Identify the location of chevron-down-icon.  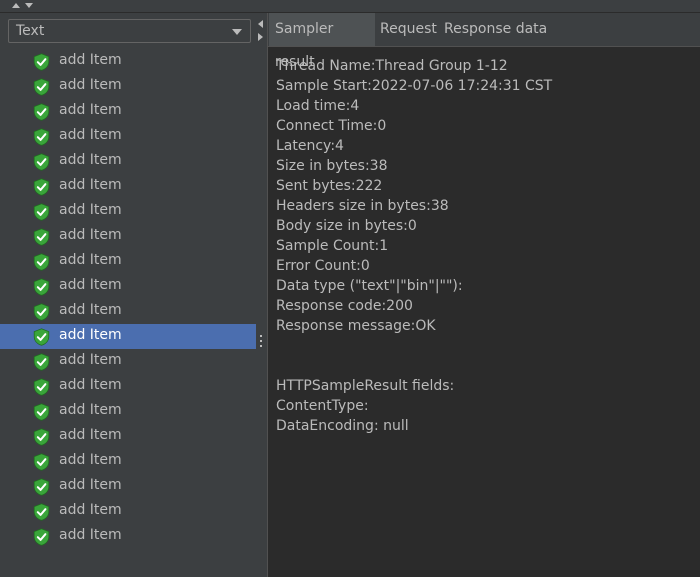
(237, 32).